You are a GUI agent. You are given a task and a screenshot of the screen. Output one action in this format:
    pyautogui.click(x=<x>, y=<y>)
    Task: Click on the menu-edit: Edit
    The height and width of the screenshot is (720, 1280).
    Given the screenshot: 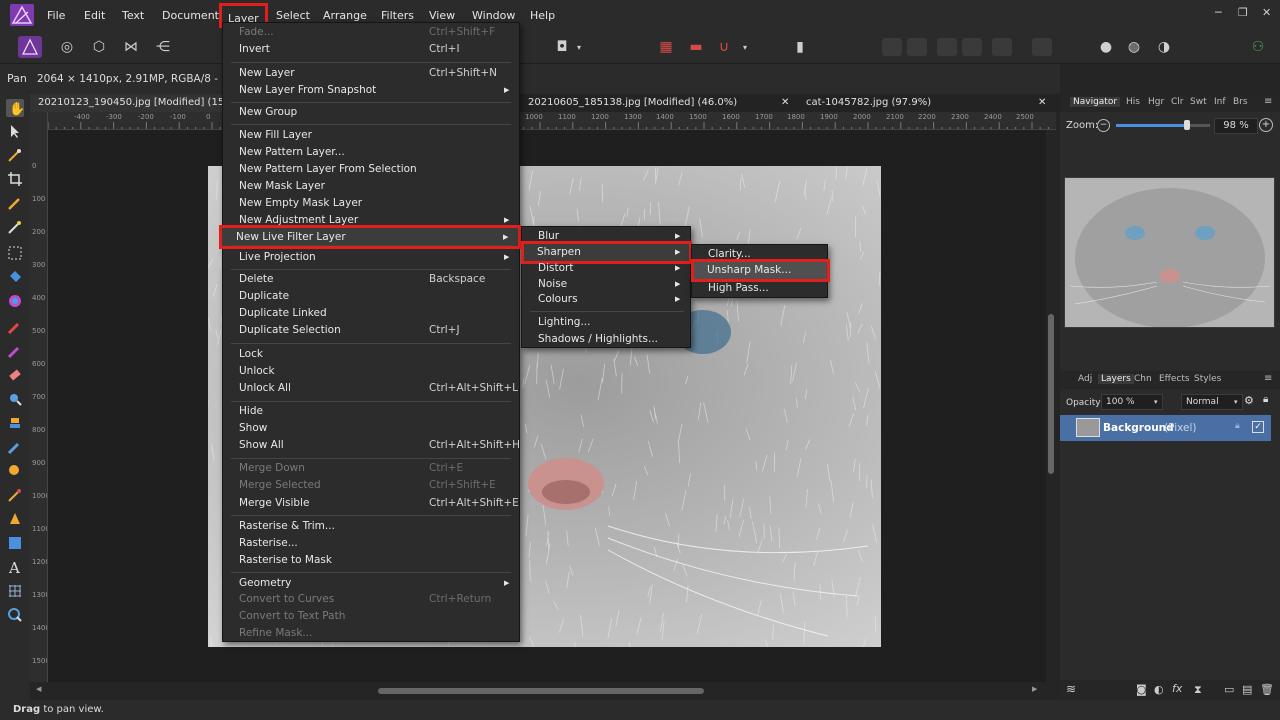 What is the action you would take?
    pyautogui.click(x=94, y=15)
    